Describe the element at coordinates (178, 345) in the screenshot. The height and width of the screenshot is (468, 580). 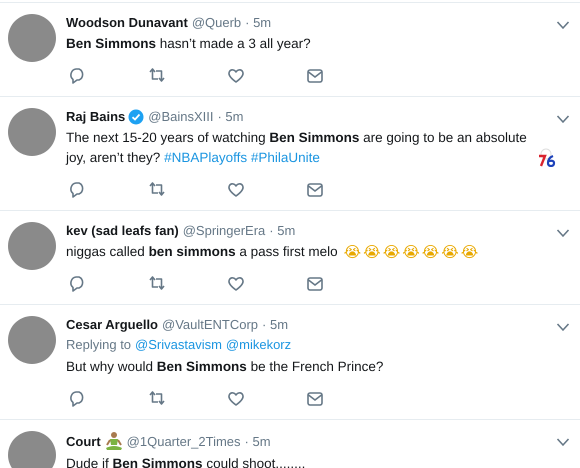
I see `mention-link: @Srivastavism` at that location.